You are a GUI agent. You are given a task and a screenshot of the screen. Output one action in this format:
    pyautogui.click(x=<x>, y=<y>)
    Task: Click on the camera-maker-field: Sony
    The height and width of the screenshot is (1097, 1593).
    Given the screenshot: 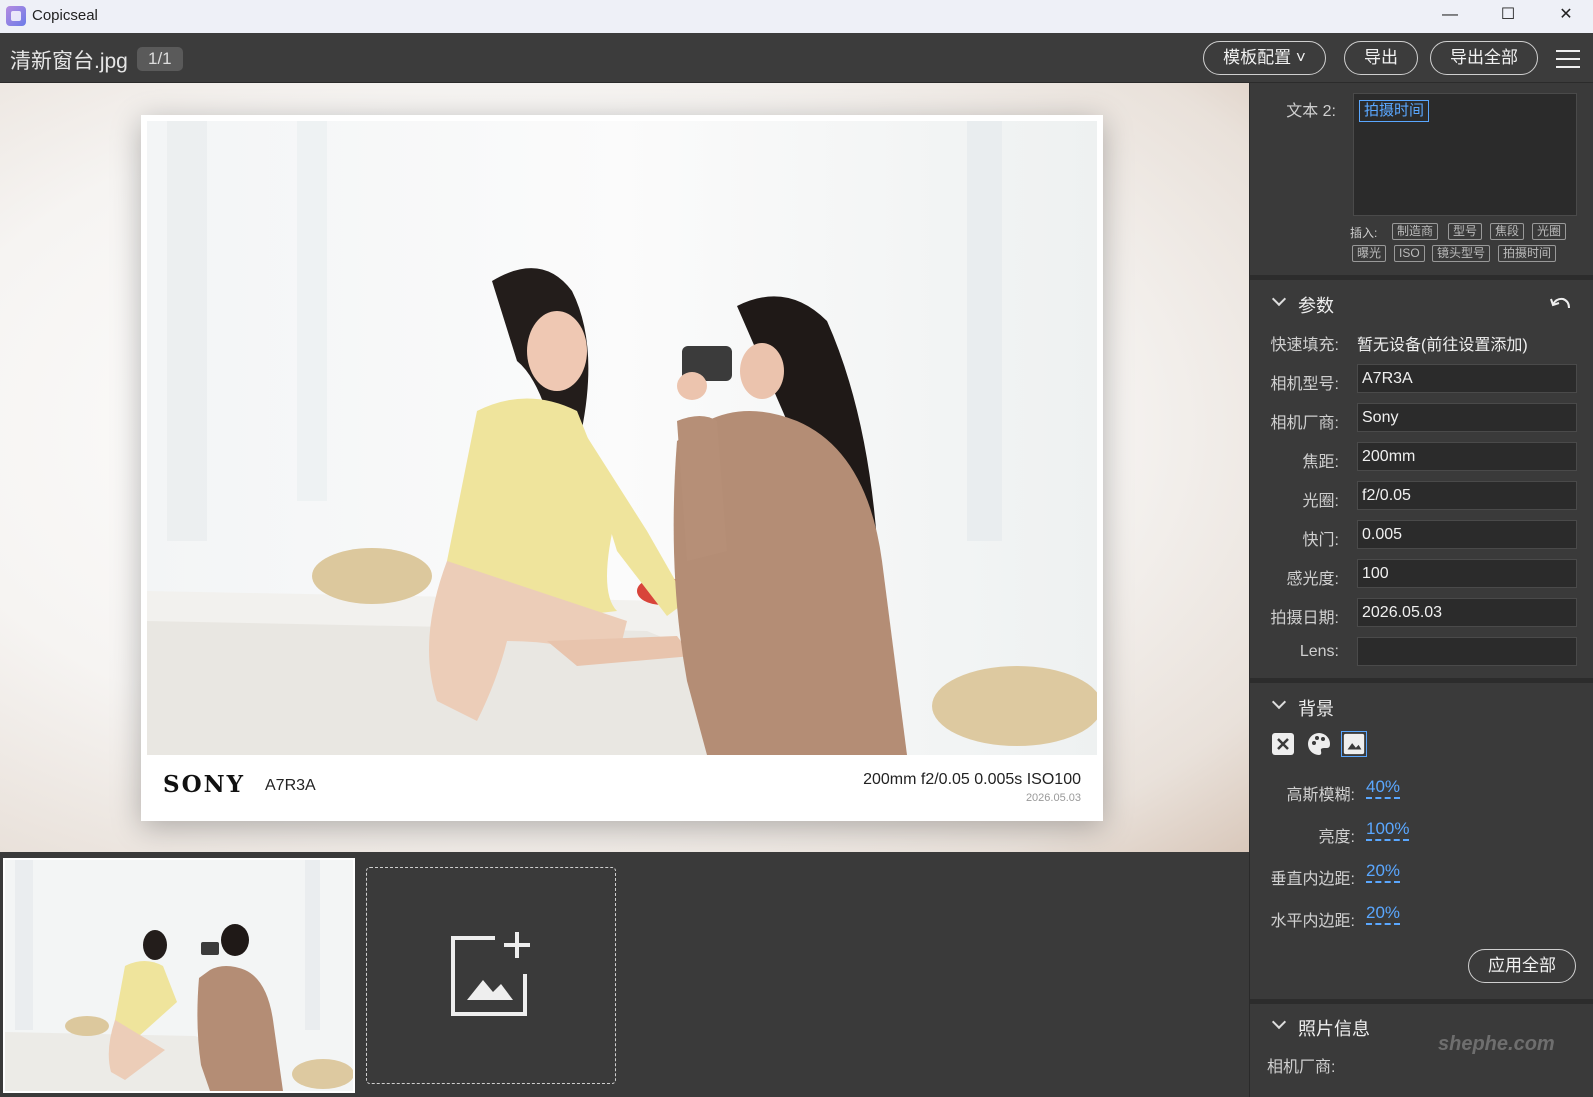 What is the action you would take?
    pyautogui.click(x=1467, y=417)
    